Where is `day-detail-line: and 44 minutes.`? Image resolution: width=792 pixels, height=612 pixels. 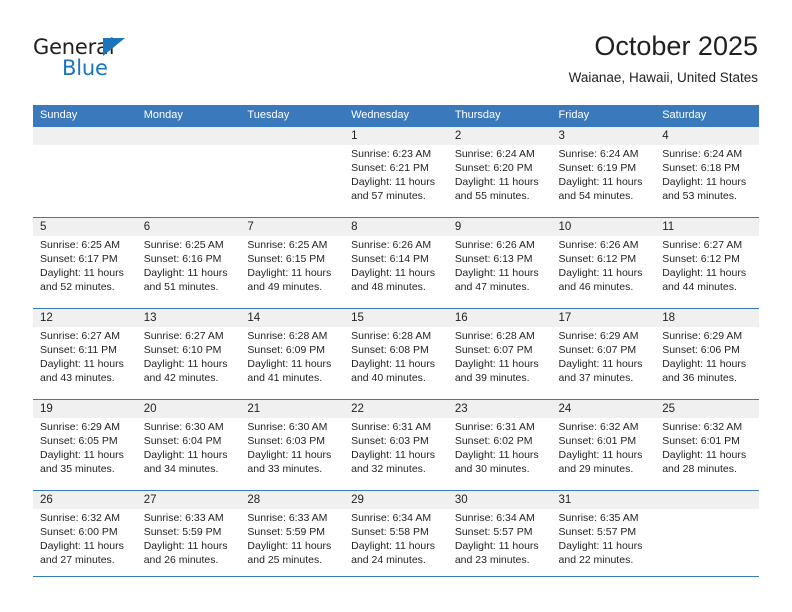
day-detail-line: and 44 minutes. is located at coordinates (699, 287).